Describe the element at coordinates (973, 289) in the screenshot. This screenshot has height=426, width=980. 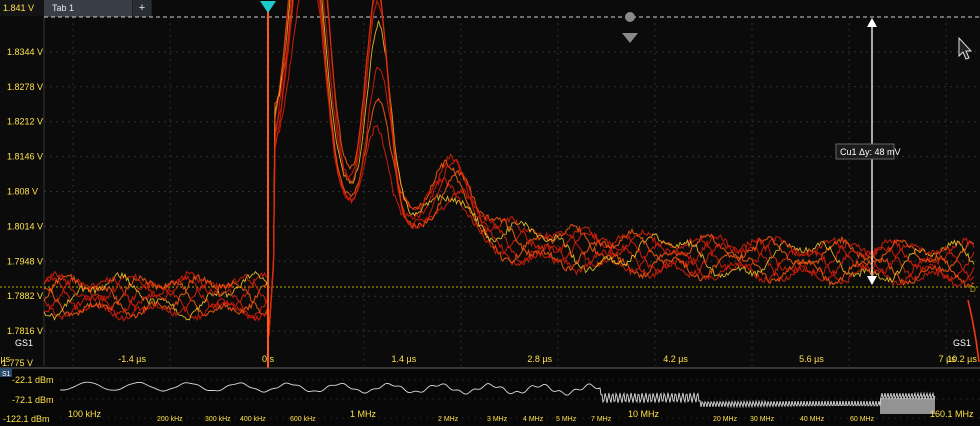
I see `trigger-level-marker: D` at that location.